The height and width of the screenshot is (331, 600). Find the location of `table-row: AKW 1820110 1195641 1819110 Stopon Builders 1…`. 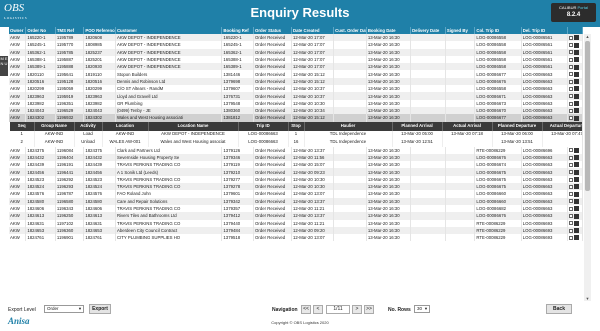

table-row: AKW 1820110 1195641 1819110 Stopon Builders 1… is located at coordinates (296, 74).